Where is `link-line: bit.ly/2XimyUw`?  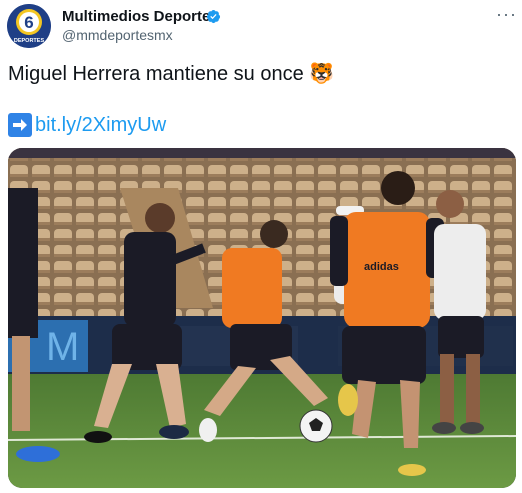
link-line: bit.ly/2XimyUw is located at coordinates (87, 125).